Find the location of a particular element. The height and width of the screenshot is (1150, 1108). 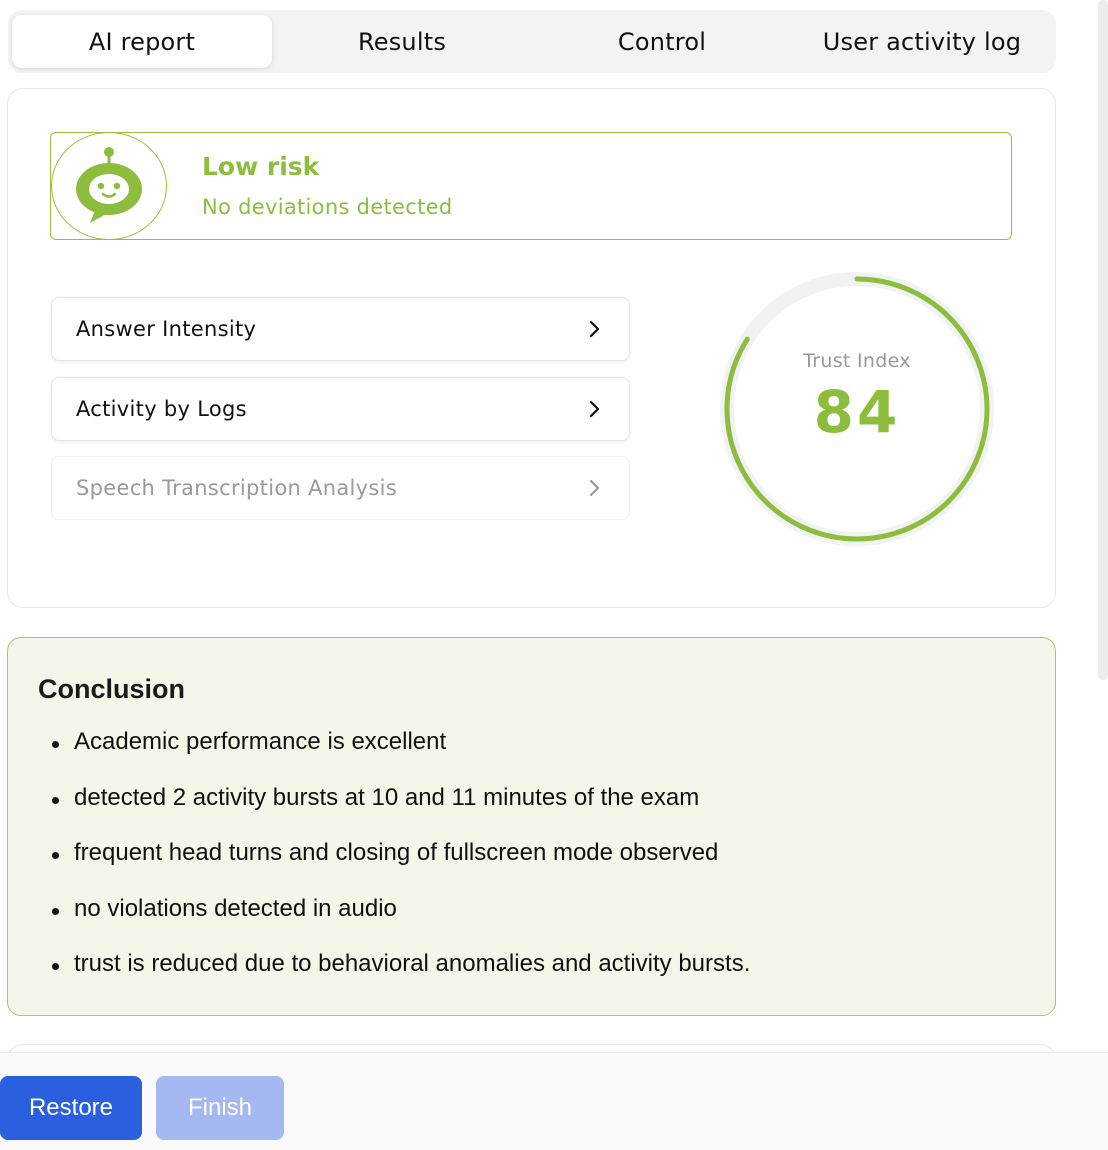

risk-banner is located at coordinates (531, 186).